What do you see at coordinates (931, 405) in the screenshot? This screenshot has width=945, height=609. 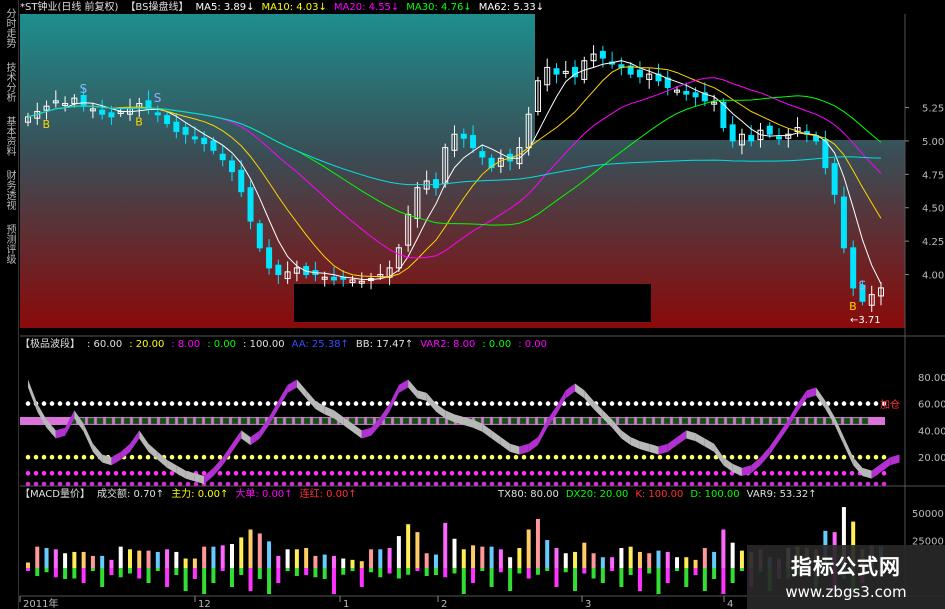 I see `osc-axis-tick: 60.00` at bounding box center [931, 405].